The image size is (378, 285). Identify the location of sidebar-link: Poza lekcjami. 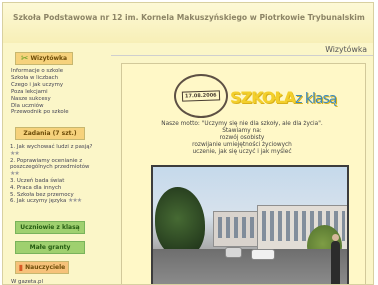
(40, 92).